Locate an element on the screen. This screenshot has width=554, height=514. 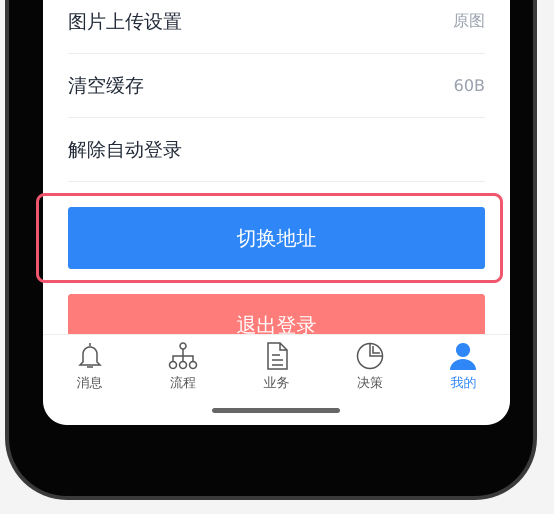
tab: 决策 is located at coordinates (370, 363).